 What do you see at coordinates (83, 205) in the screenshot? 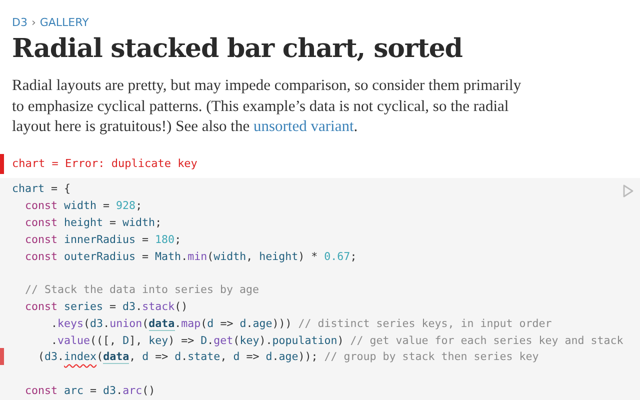
I see `code-line: const width = 928;` at bounding box center [83, 205].